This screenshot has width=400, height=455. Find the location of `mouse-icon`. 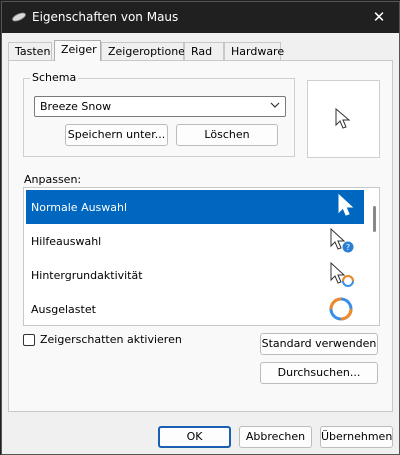

mouse-icon is located at coordinates (19, 18).